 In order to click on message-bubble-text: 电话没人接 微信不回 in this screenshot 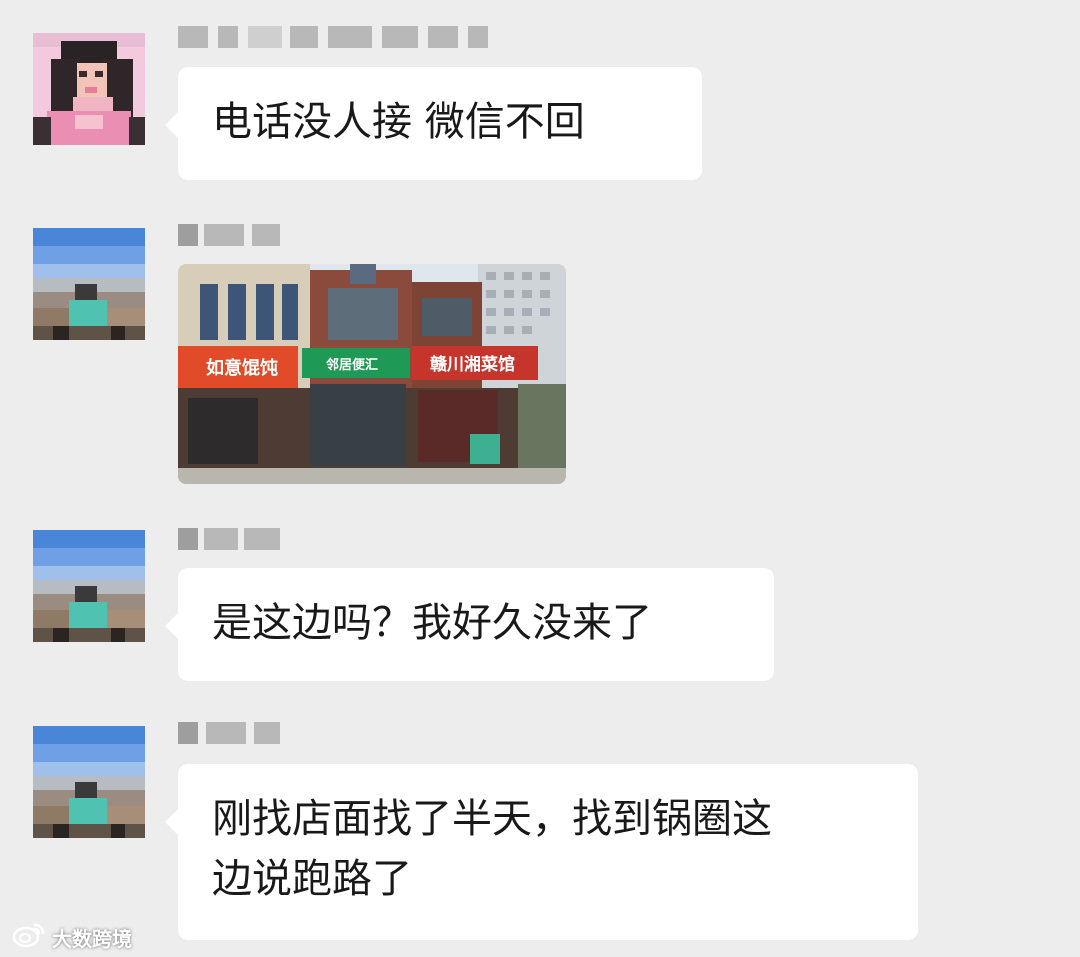, I will do `click(433, 123)`.